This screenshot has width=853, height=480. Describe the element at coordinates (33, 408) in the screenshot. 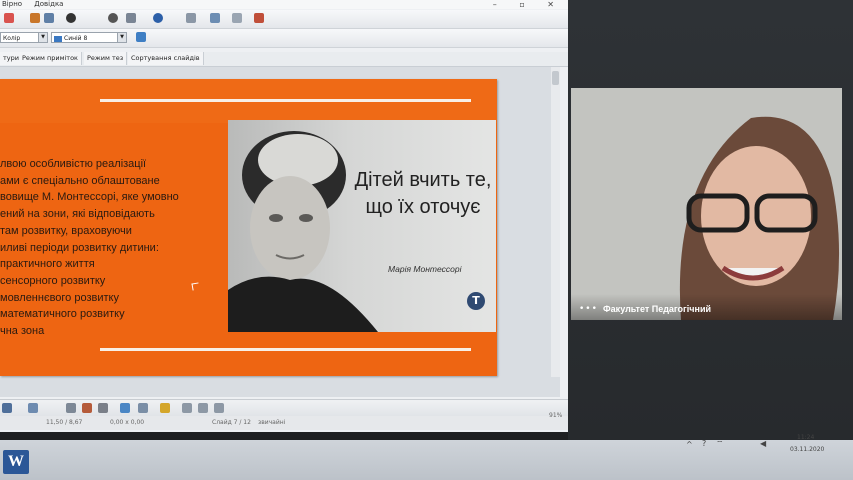

I see `line-icon` at that location.